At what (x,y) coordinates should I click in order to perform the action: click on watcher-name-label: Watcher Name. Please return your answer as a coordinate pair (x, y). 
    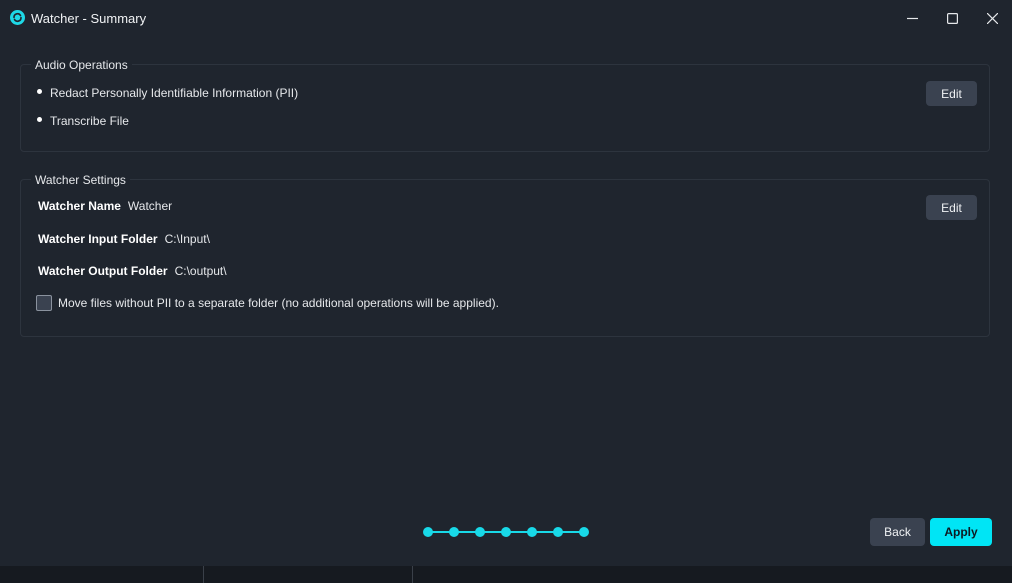
    Looking at the image, I should click on (79, 206).